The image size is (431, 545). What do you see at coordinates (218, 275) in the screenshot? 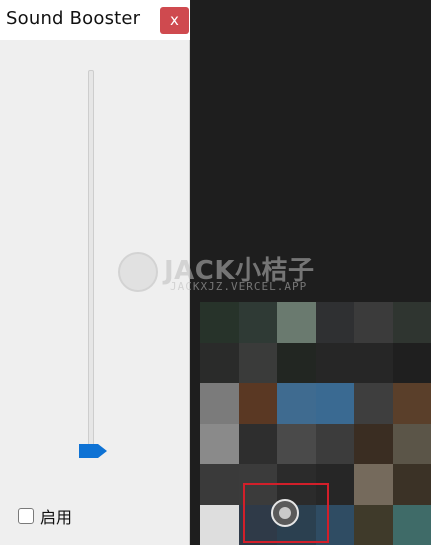
I see `watermark: JACK小桔子 JACKXJZ.VERCEL.APP` at bounding box center [218, 275].